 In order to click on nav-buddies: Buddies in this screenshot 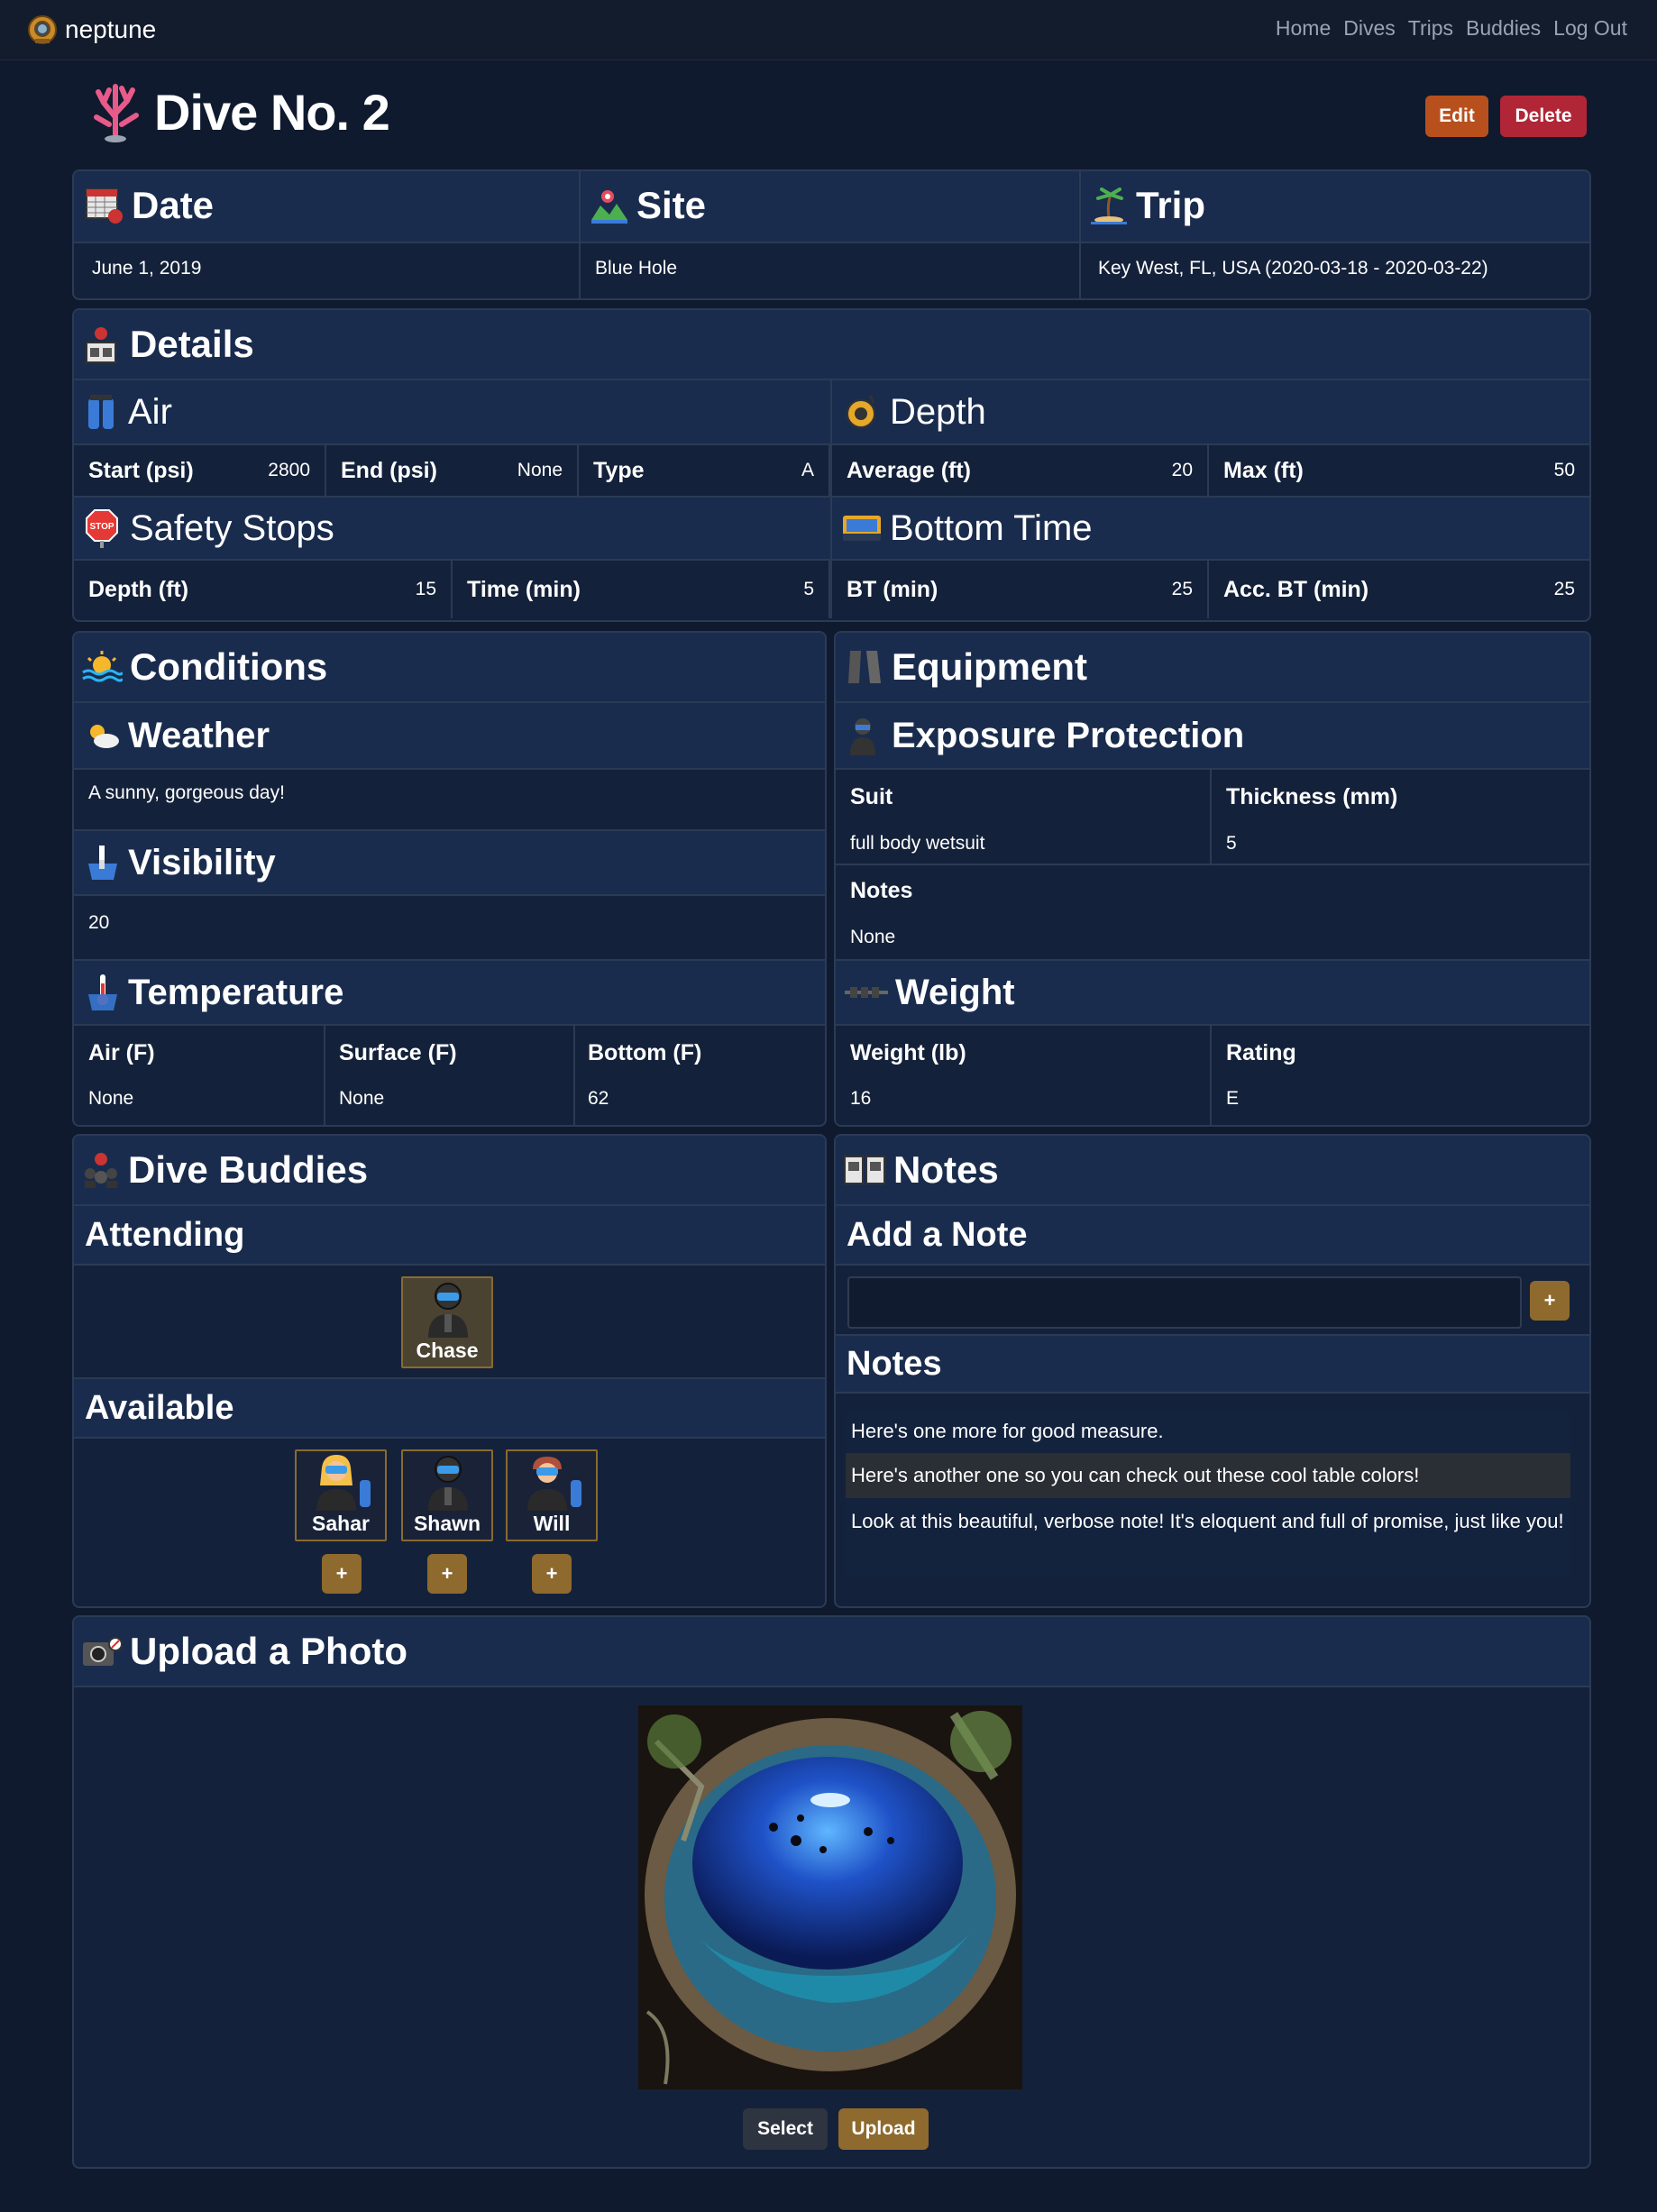, I will do `click(1504, 28)`.